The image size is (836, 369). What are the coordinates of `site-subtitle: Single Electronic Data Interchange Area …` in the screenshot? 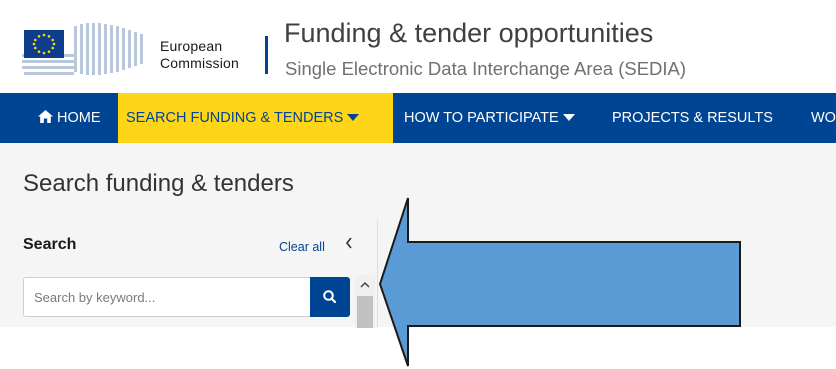 It's located at (486, 68).